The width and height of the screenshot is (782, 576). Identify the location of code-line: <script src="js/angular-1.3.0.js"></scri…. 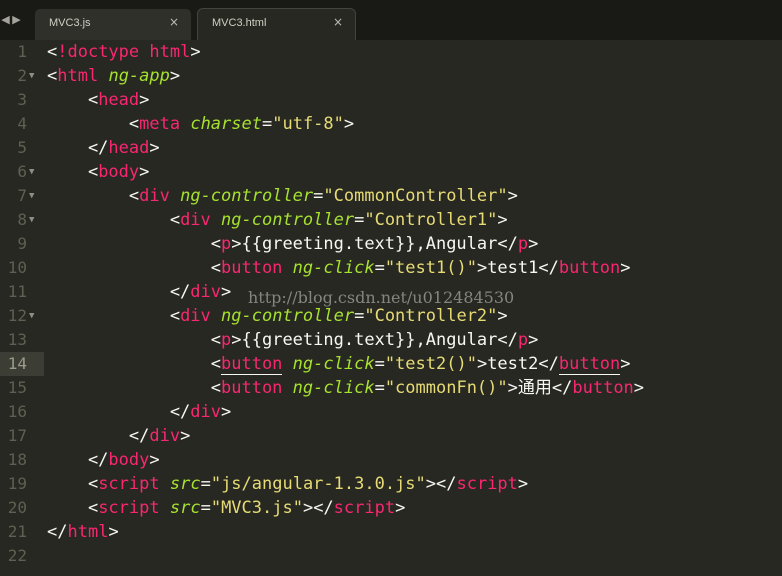
(287, 484).